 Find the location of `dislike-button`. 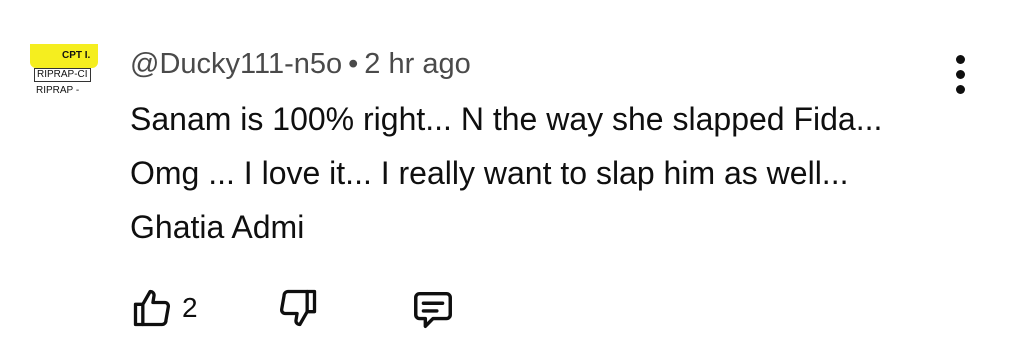

dislike-button is located at coordinates (298, 308).